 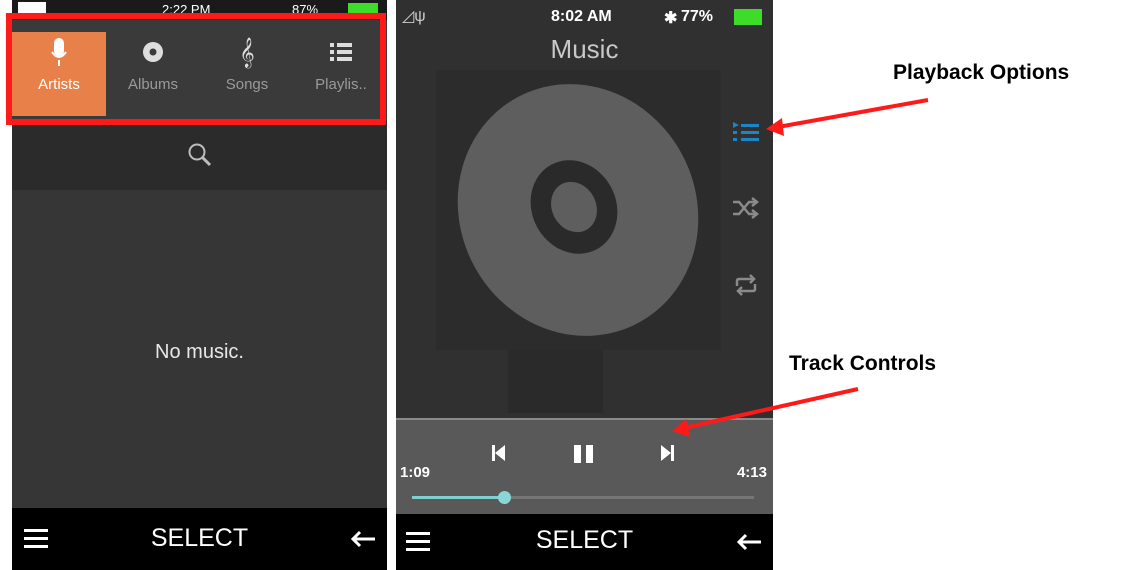 I want to click on playback-options-arrowhead, so click(x=775, y=127).